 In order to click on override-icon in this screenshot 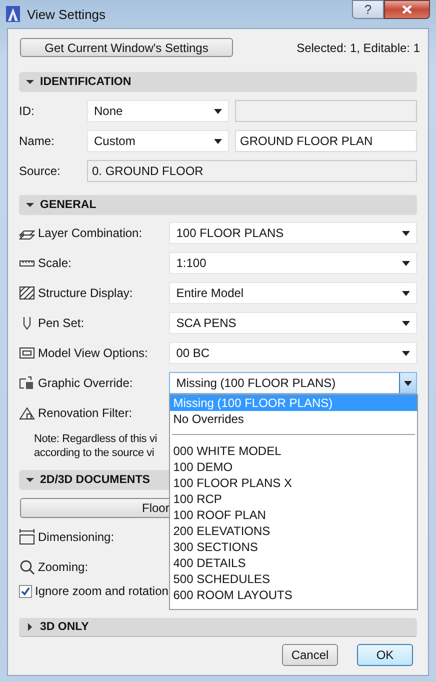, I will do `click(27, 383)`.